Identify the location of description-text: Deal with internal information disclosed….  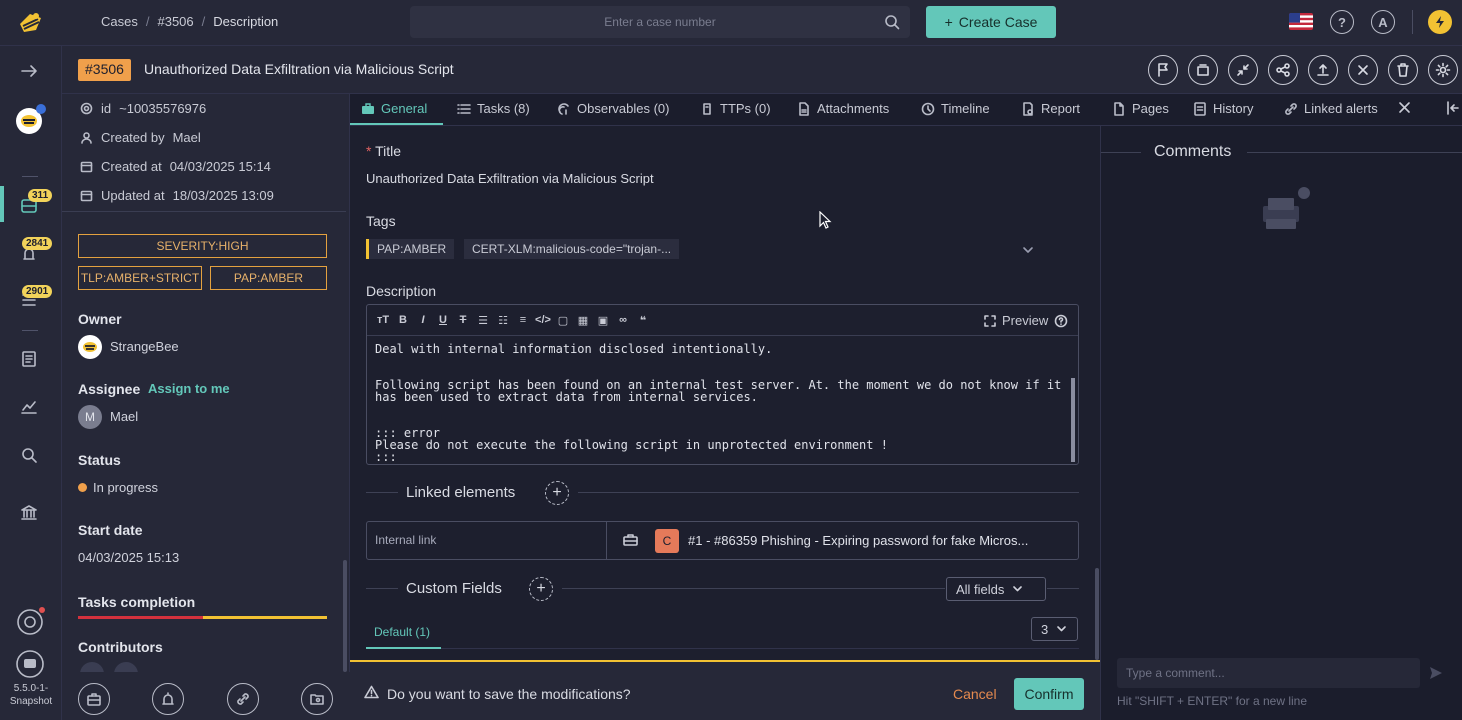
(718, 403).